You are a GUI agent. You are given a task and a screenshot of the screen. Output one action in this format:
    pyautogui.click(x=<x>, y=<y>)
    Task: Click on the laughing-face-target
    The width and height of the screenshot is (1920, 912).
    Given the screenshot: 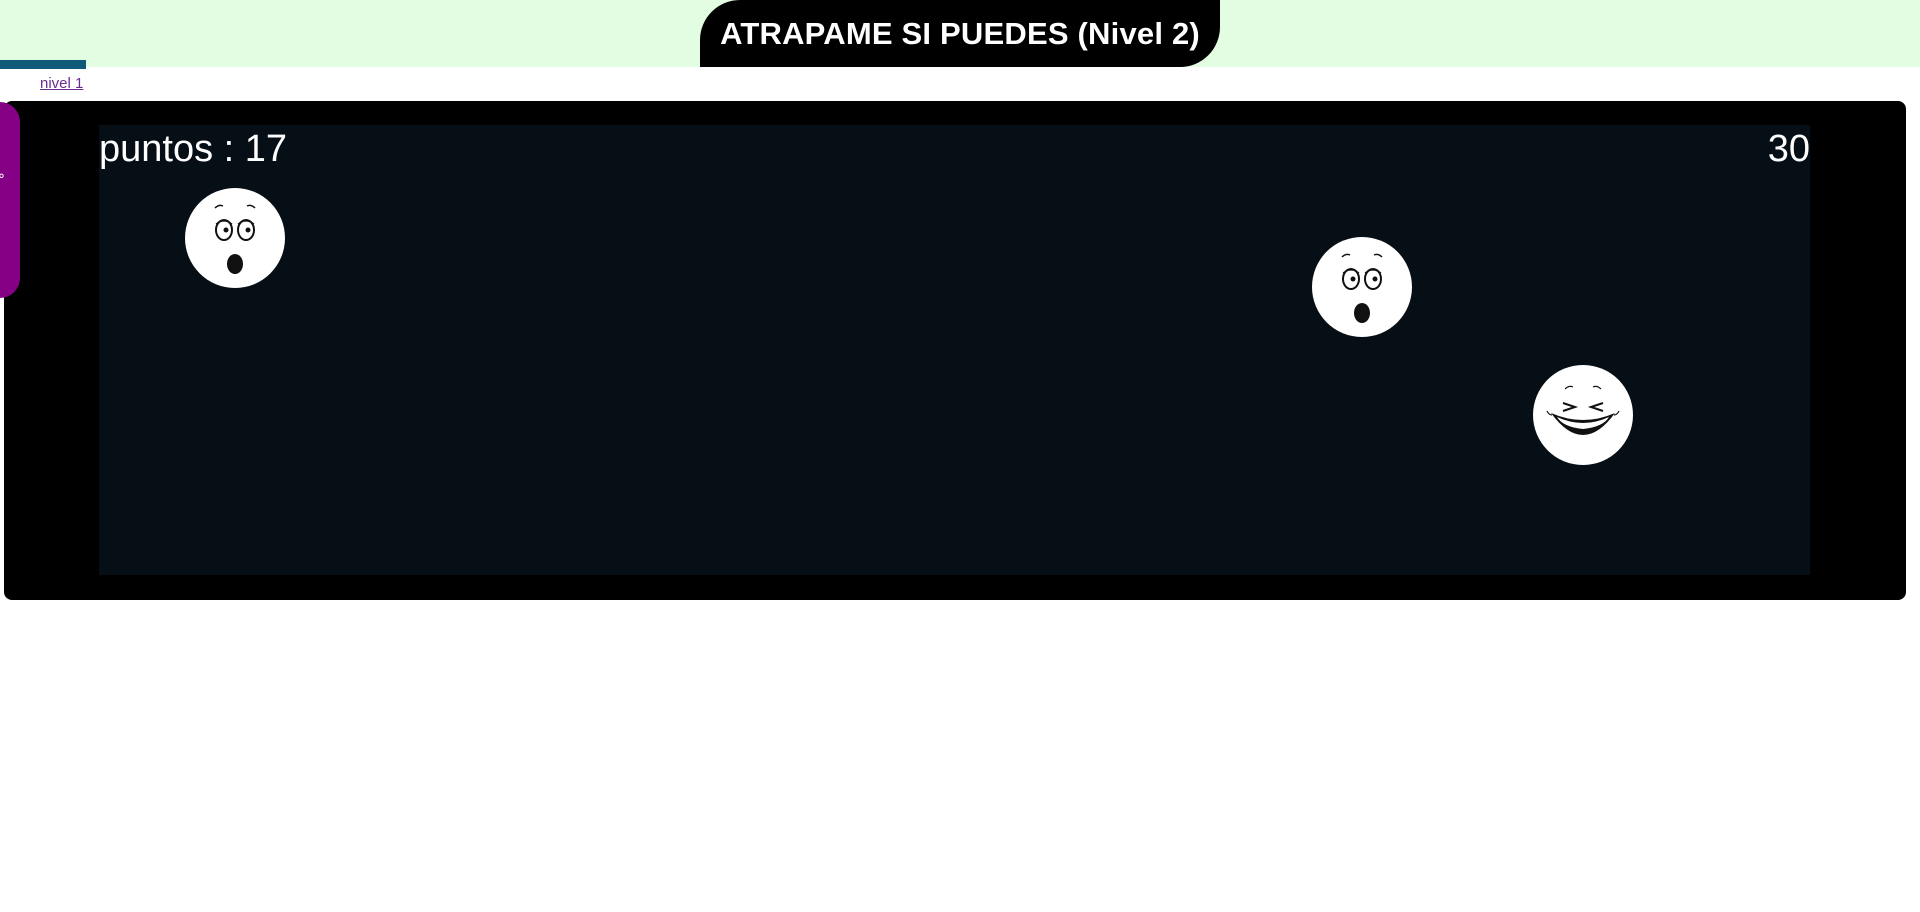 What is the action you would take?
    pyautogui.click(x=1583, y=415)
    